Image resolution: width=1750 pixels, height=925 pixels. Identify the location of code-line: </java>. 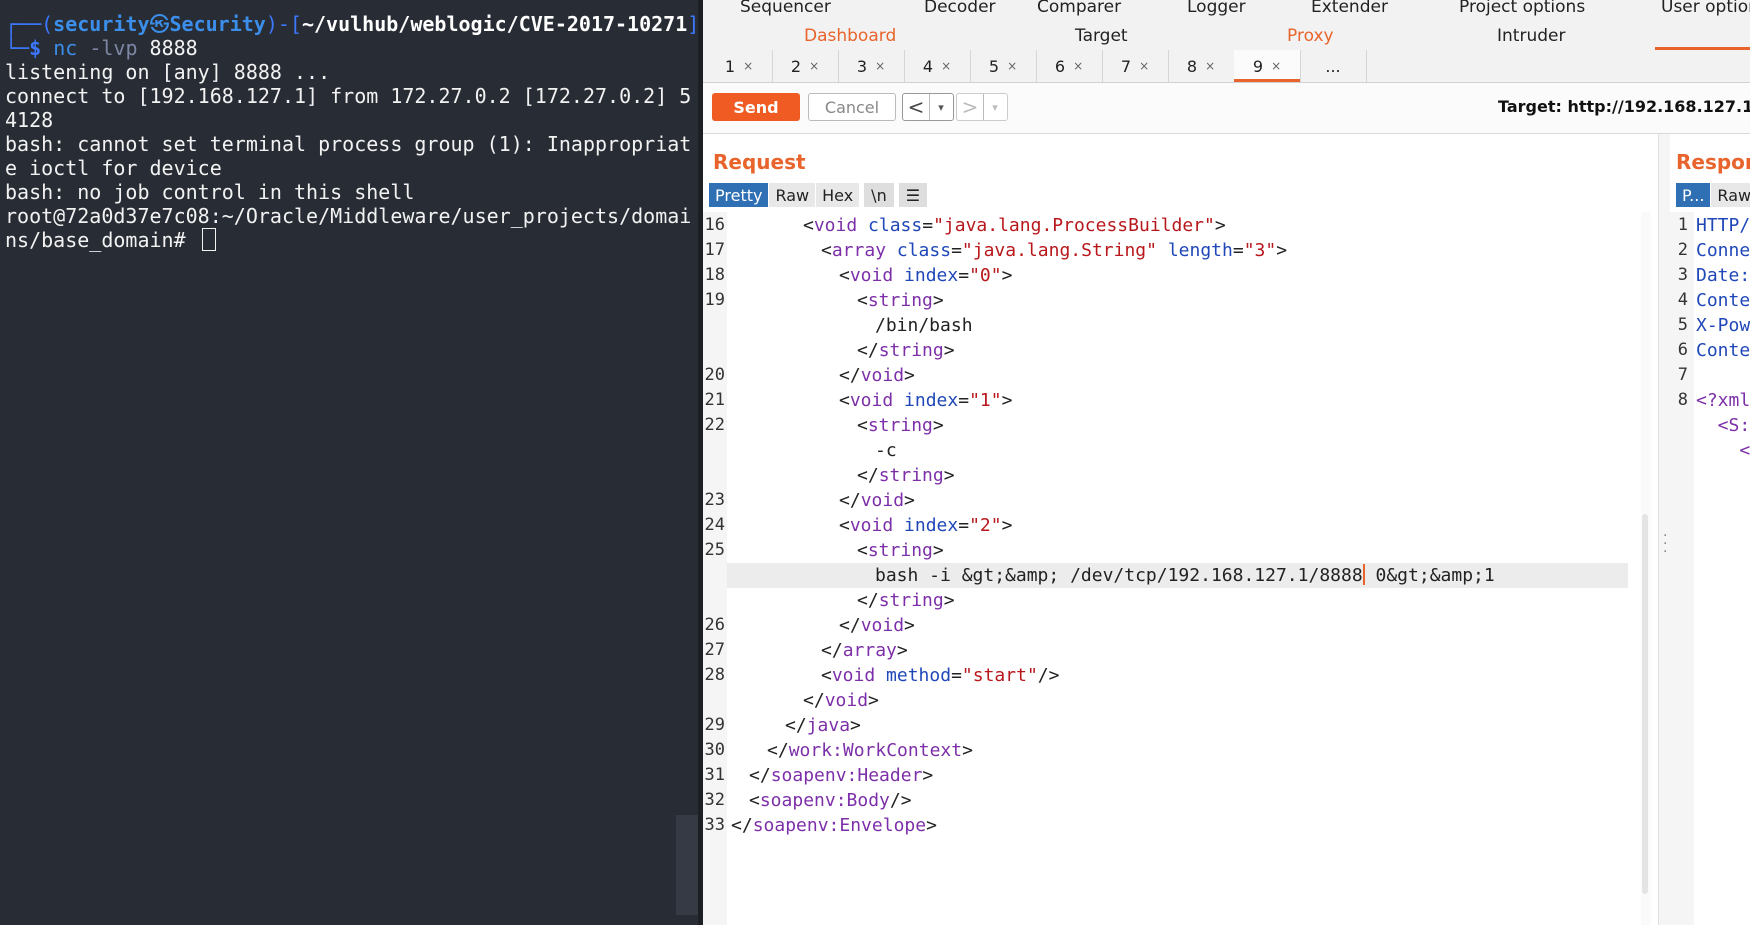
(823, 725).